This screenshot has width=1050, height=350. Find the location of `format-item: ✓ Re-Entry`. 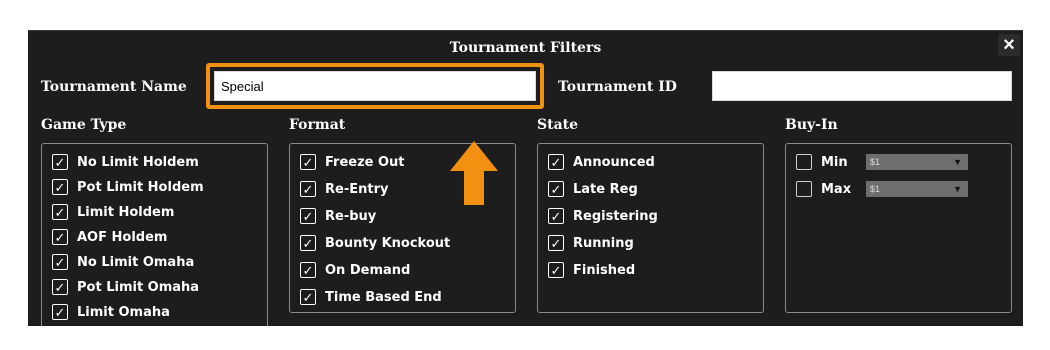

format-item: ✓ Re-Entry is located at coordinates (344, 189).